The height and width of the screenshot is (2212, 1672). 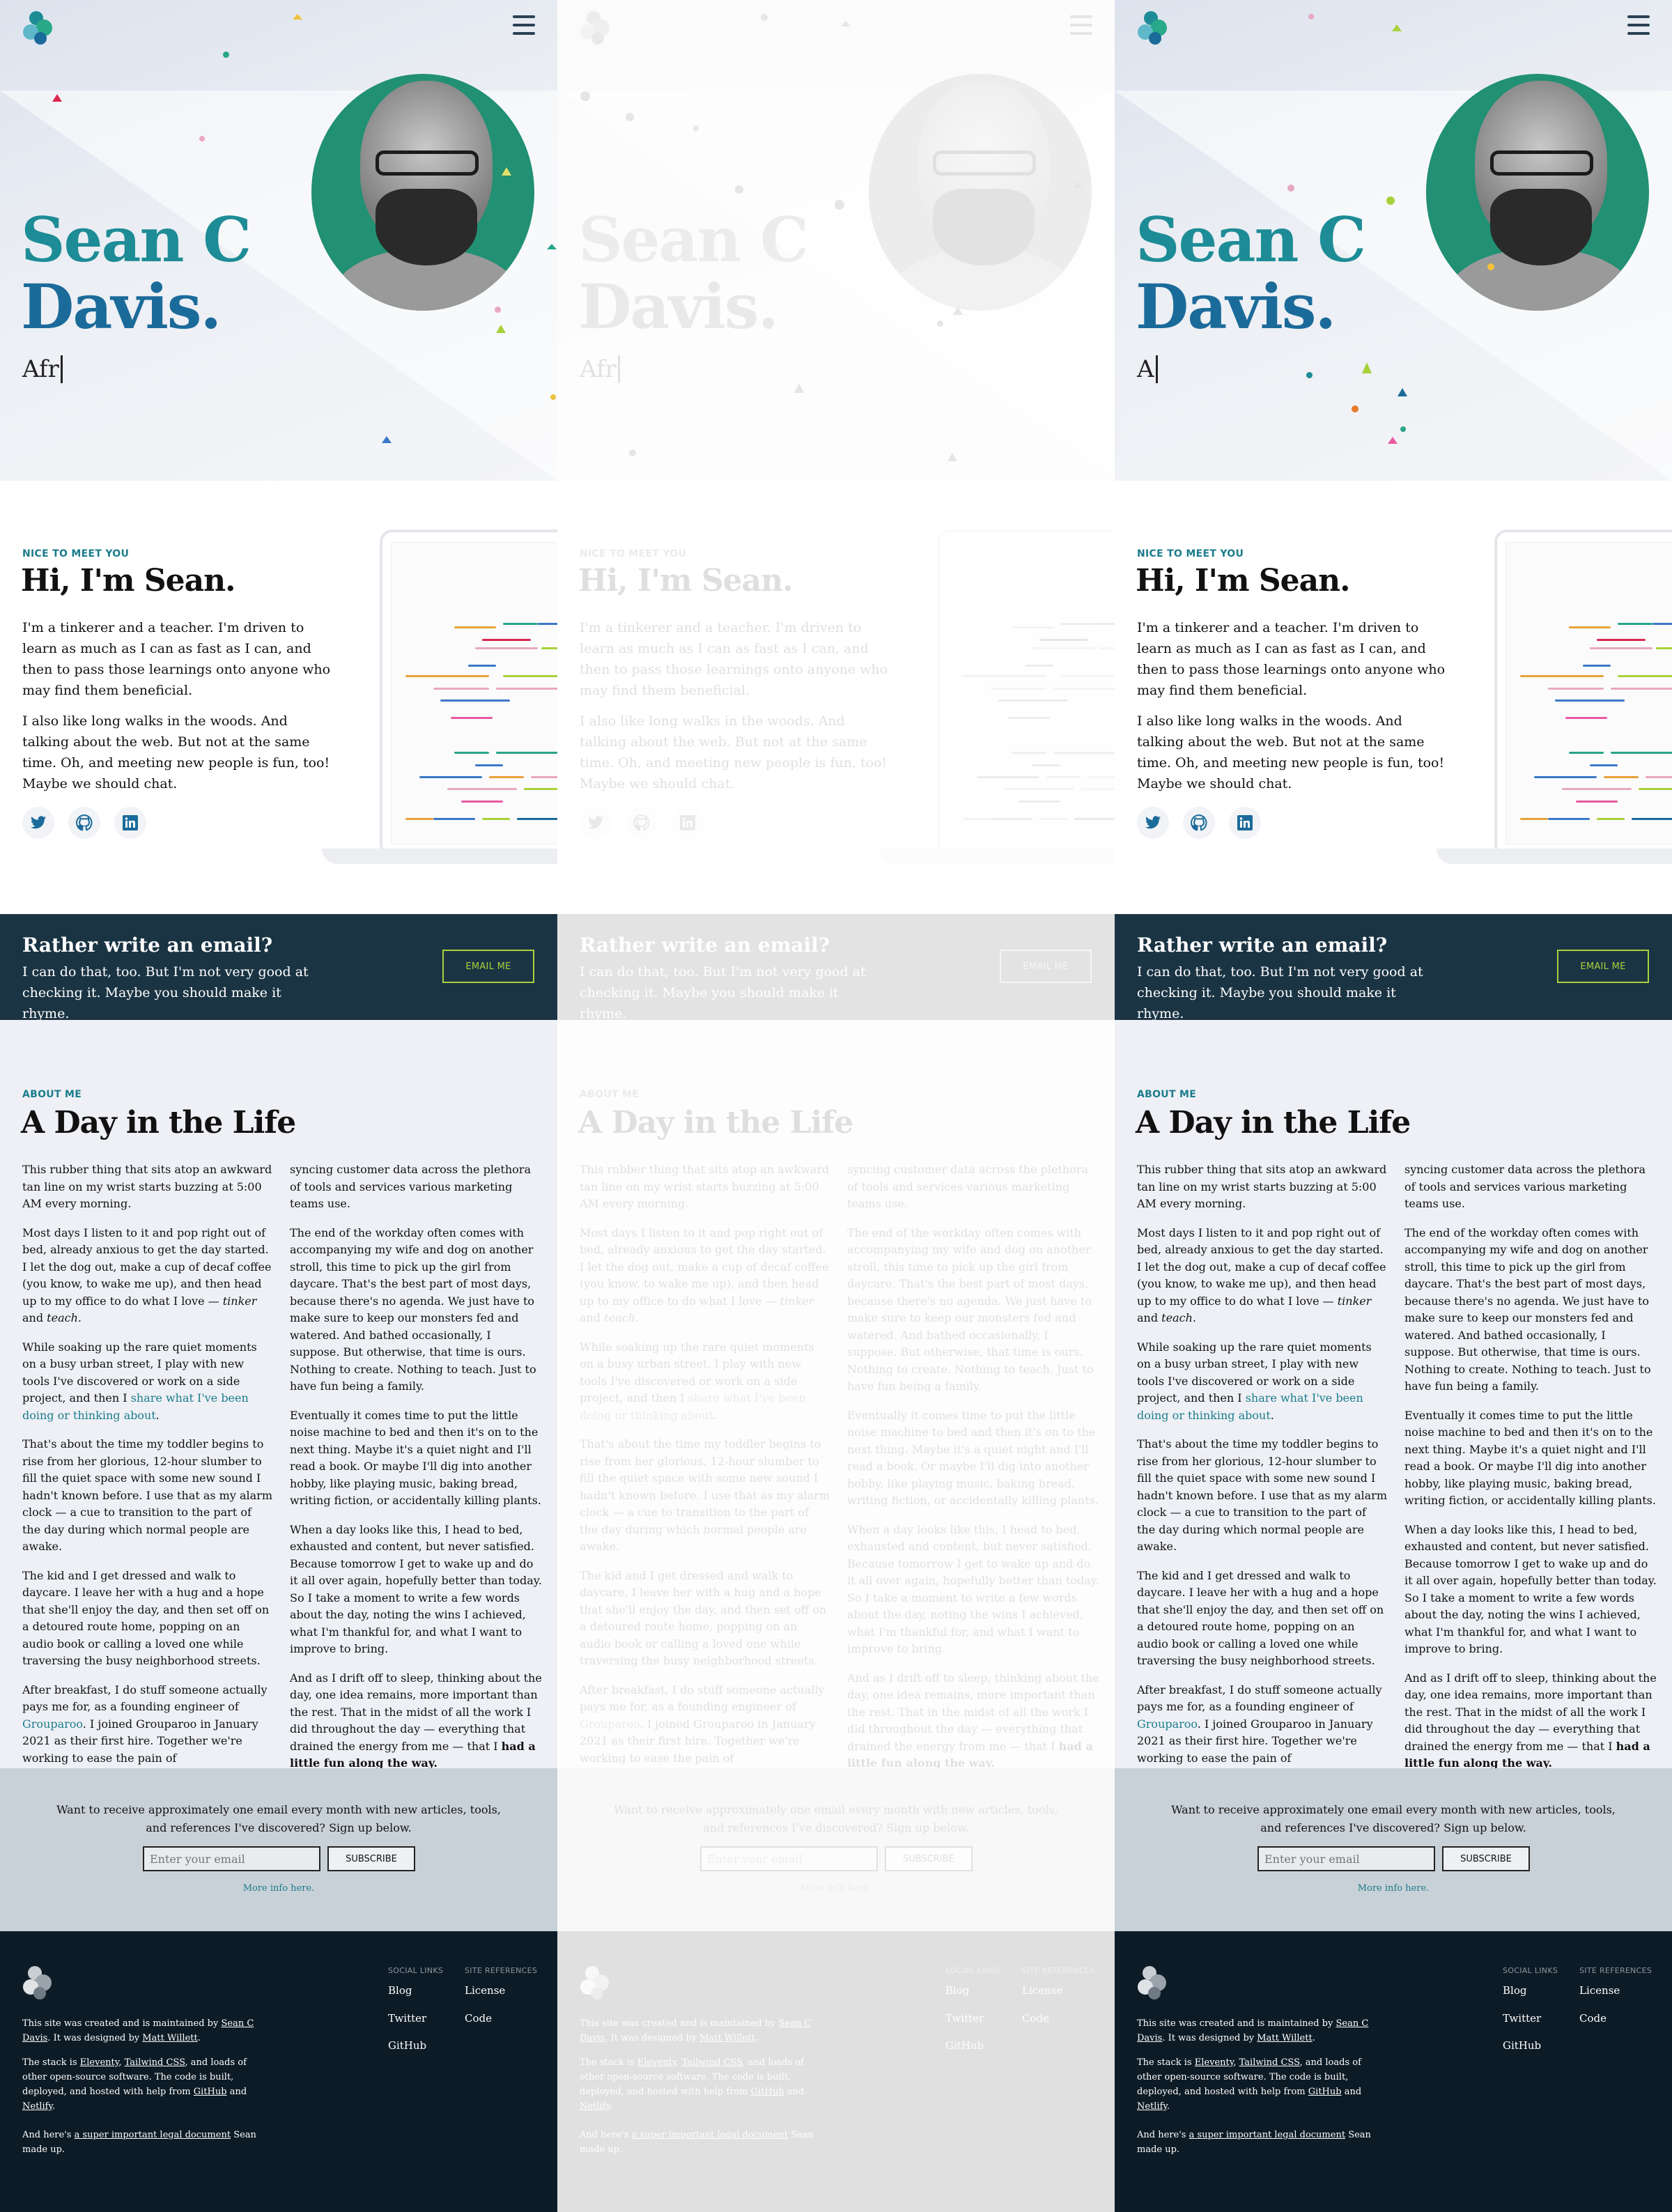 What do you see at coordinates (973, 1970) in the screenshot?
I see `social-links-heading: SOCIAL LINKS` at bounding box center [973, 1970].